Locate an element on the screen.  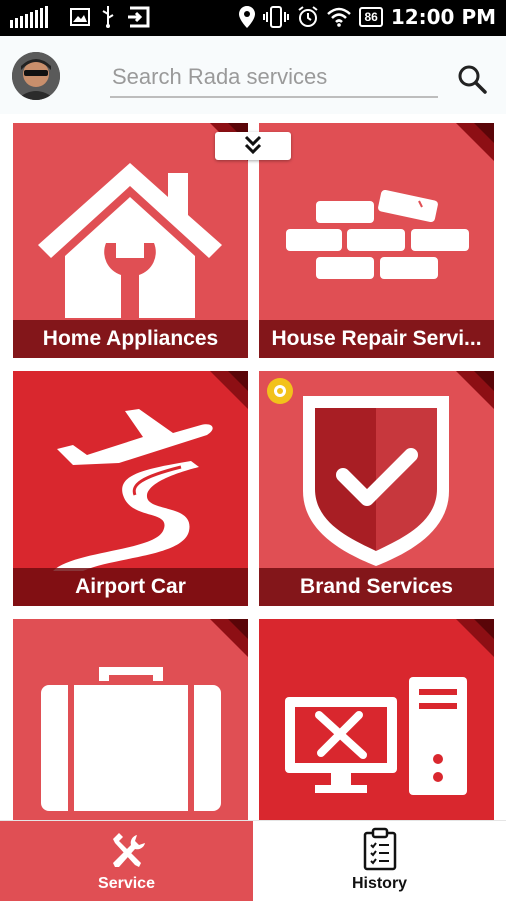
tile-computer-service is located at coordinates (376, 719).